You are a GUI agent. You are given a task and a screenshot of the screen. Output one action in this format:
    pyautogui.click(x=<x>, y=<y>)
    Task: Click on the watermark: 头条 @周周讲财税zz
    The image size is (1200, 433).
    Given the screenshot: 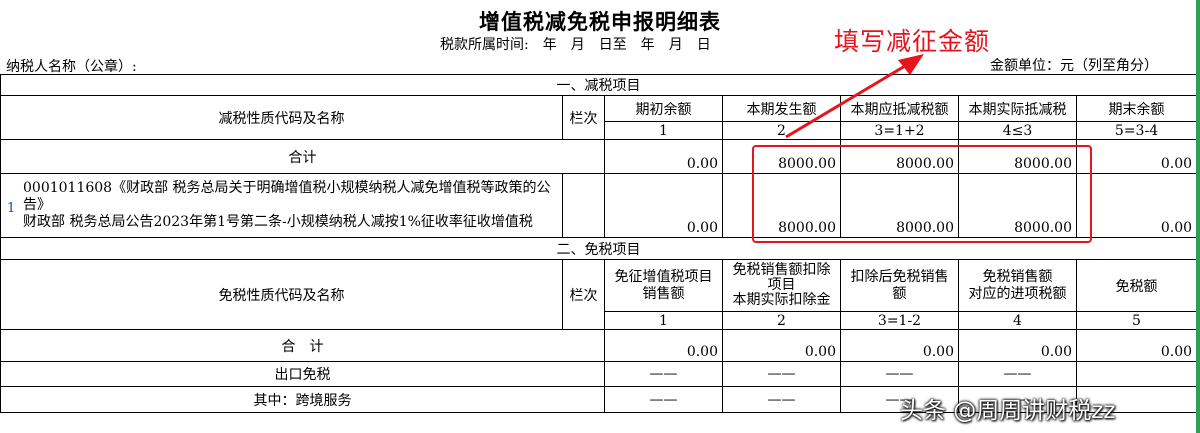 What is the action you would take?
    pyautogui.click(x=1008, y=411)
    